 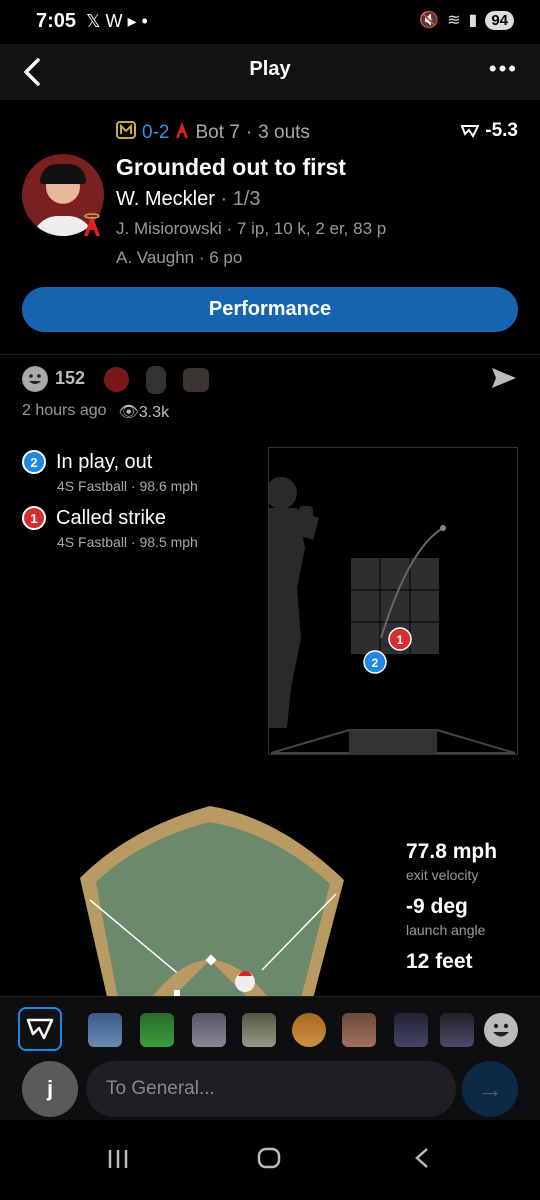 What do you see at coordinates (270, 309) in the screenshot?
I see `performance-button: Performance` at bounding box center [270, 309].